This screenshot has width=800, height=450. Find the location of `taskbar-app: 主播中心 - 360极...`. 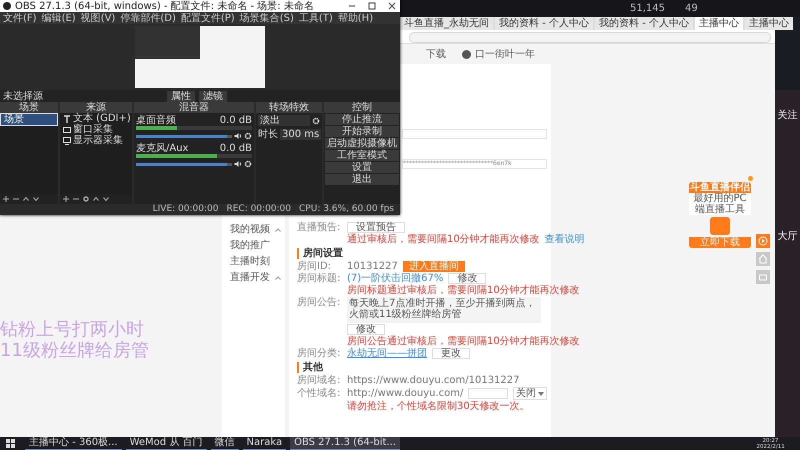

taskbar-app: 主播中心 - 360极... is located at coordinates (73, 443).